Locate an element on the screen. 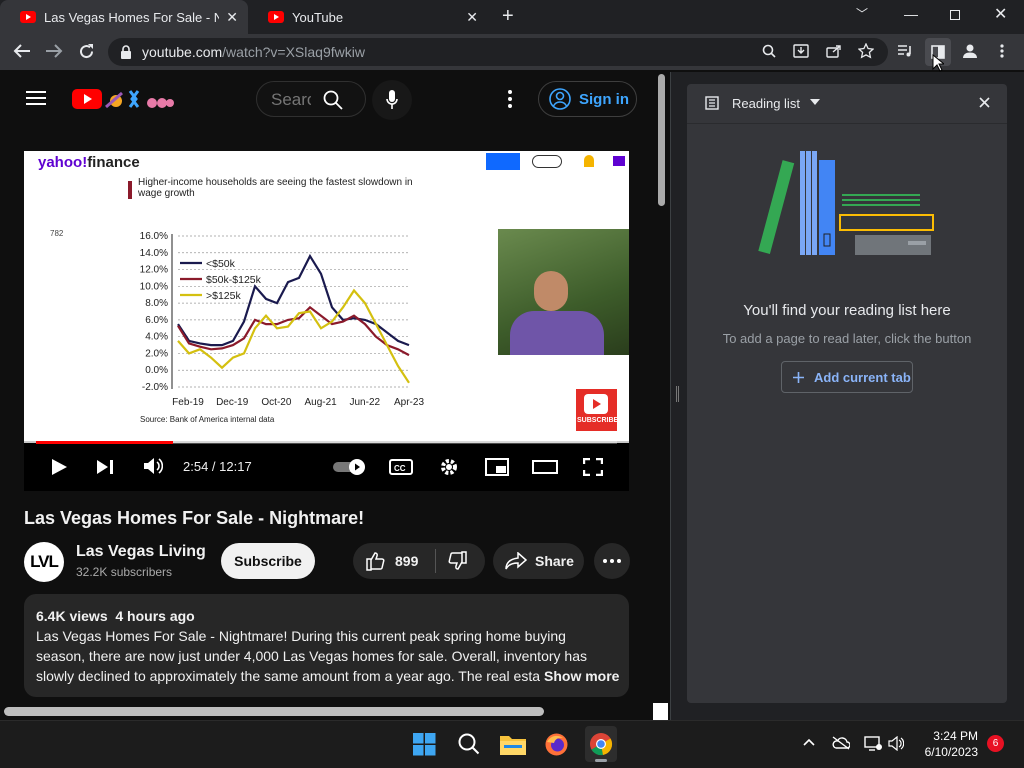 The width and height of the screenshot is (1024, 768). minimize-button: — is located at coordinates (911, 14).